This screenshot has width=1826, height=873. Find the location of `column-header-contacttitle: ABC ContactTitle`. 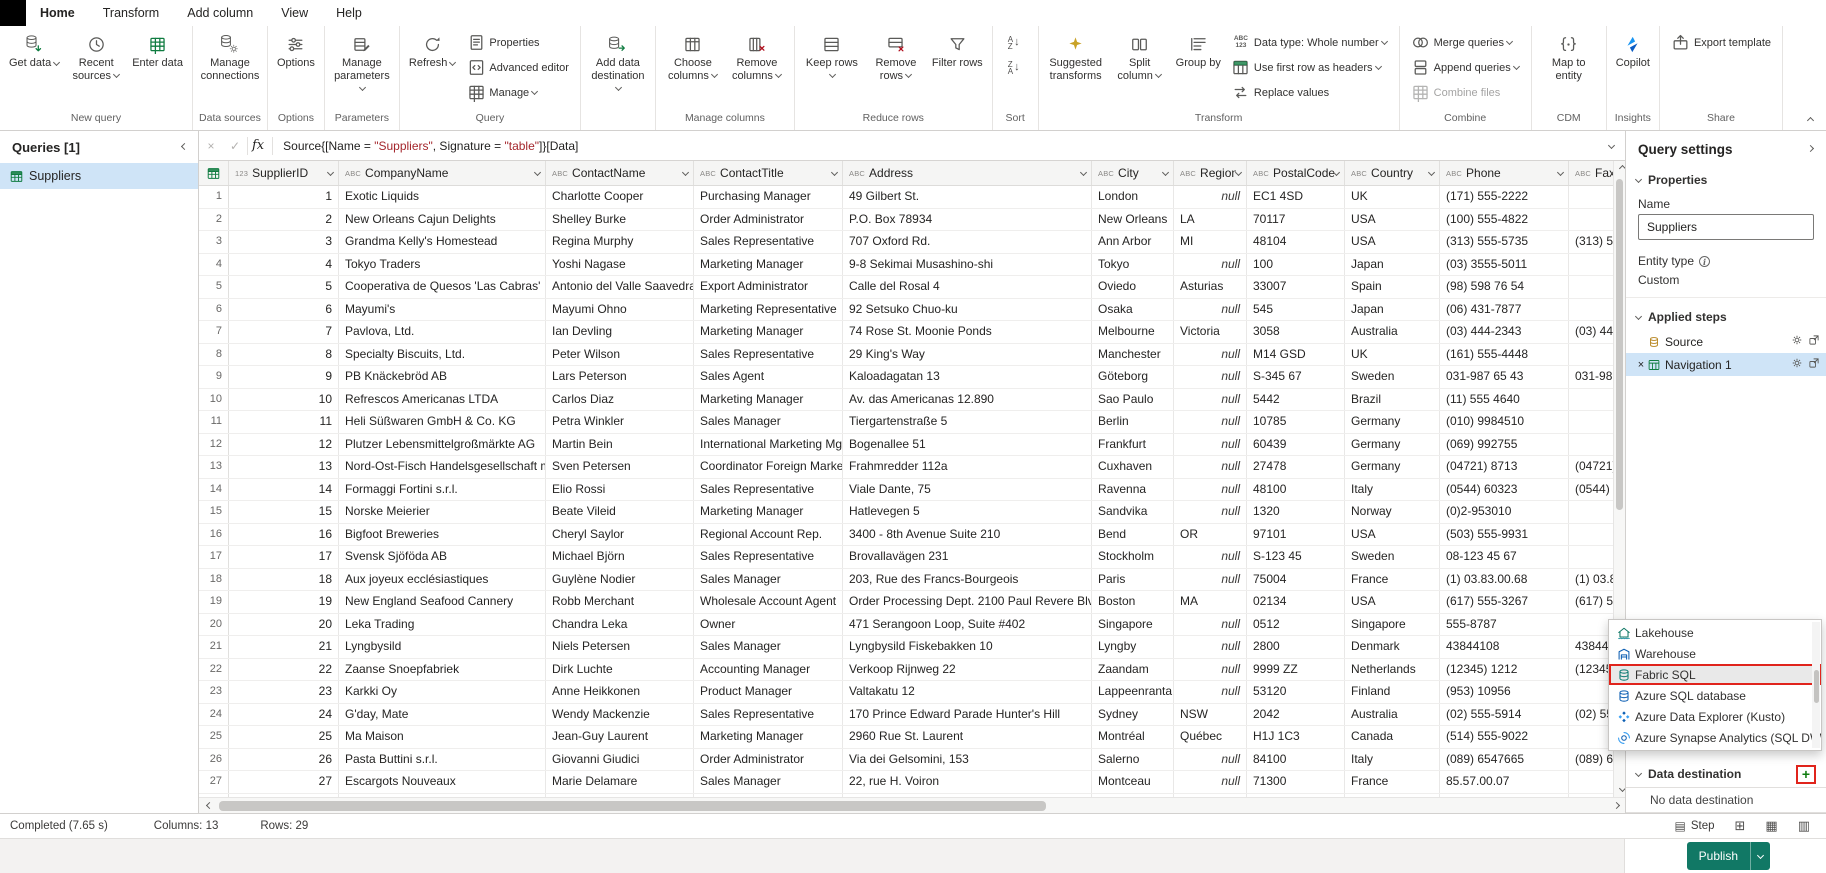

column-header-contacttitle: ABC ContactTitle is located at coordinates (768, 173).